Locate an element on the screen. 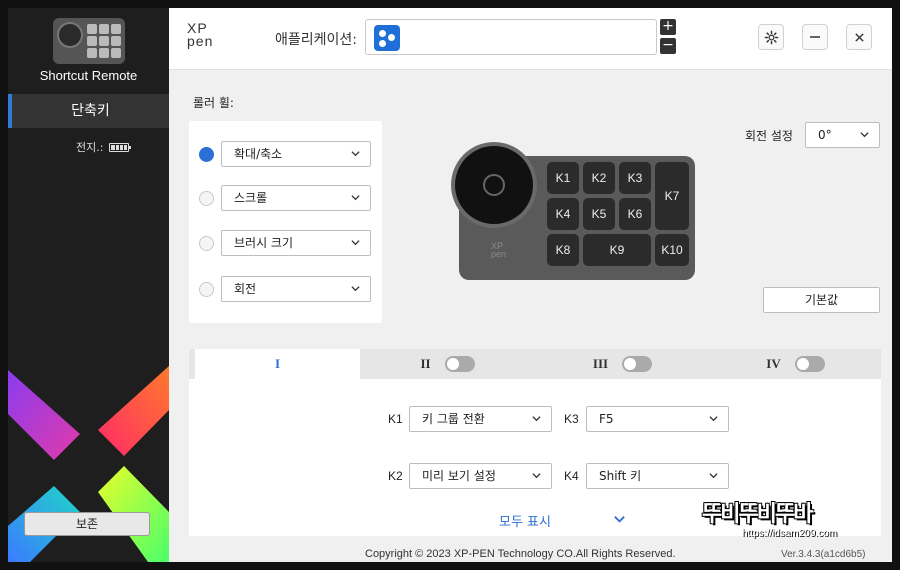  device-name: Shortcut Remote is located at coordinates (88, 75).